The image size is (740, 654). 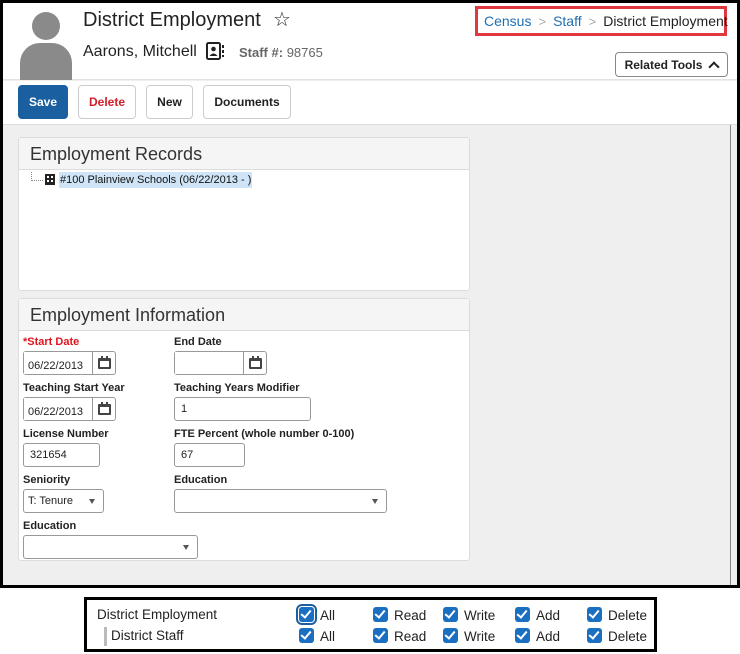 What do you see at coordinates (156, 180) in the screenshot?
I see `tree-item-label: #100 Plainview Schools (06/22/2013 - )` at bounding box center [156, 180].